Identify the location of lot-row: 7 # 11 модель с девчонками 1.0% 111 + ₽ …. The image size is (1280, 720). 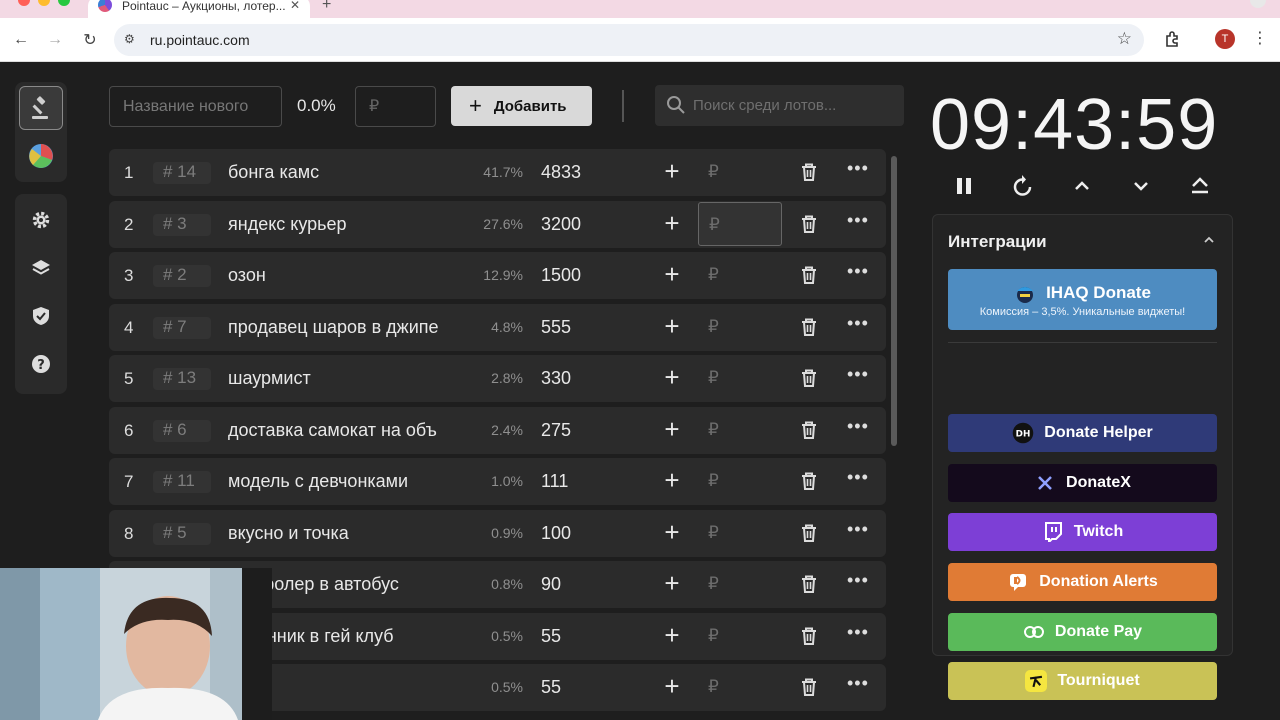
(497, 481).